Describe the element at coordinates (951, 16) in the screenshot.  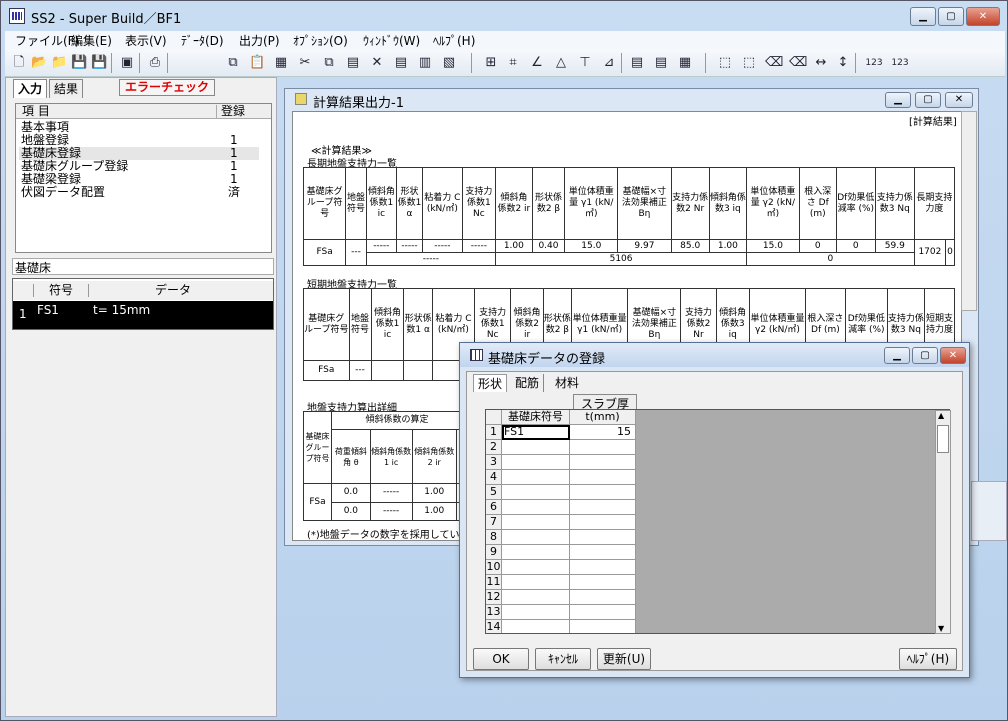
I see `maximize-button: ▢` at that location.